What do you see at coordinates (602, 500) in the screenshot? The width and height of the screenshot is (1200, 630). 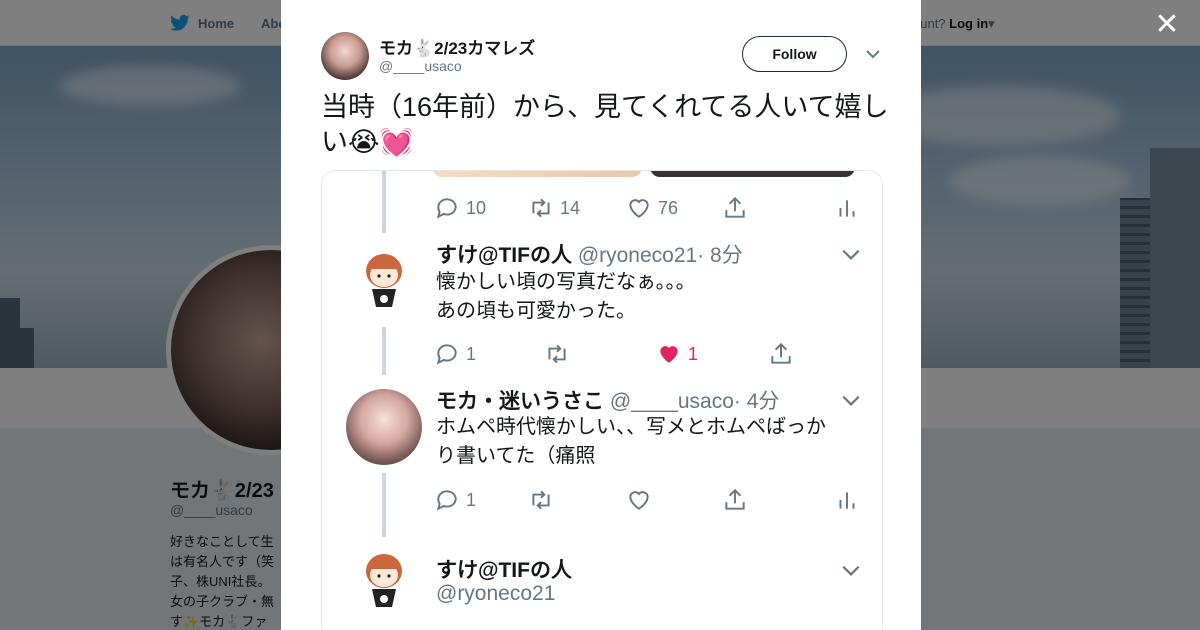 I see `action-bar: 1` at bounding box center [602, 500].